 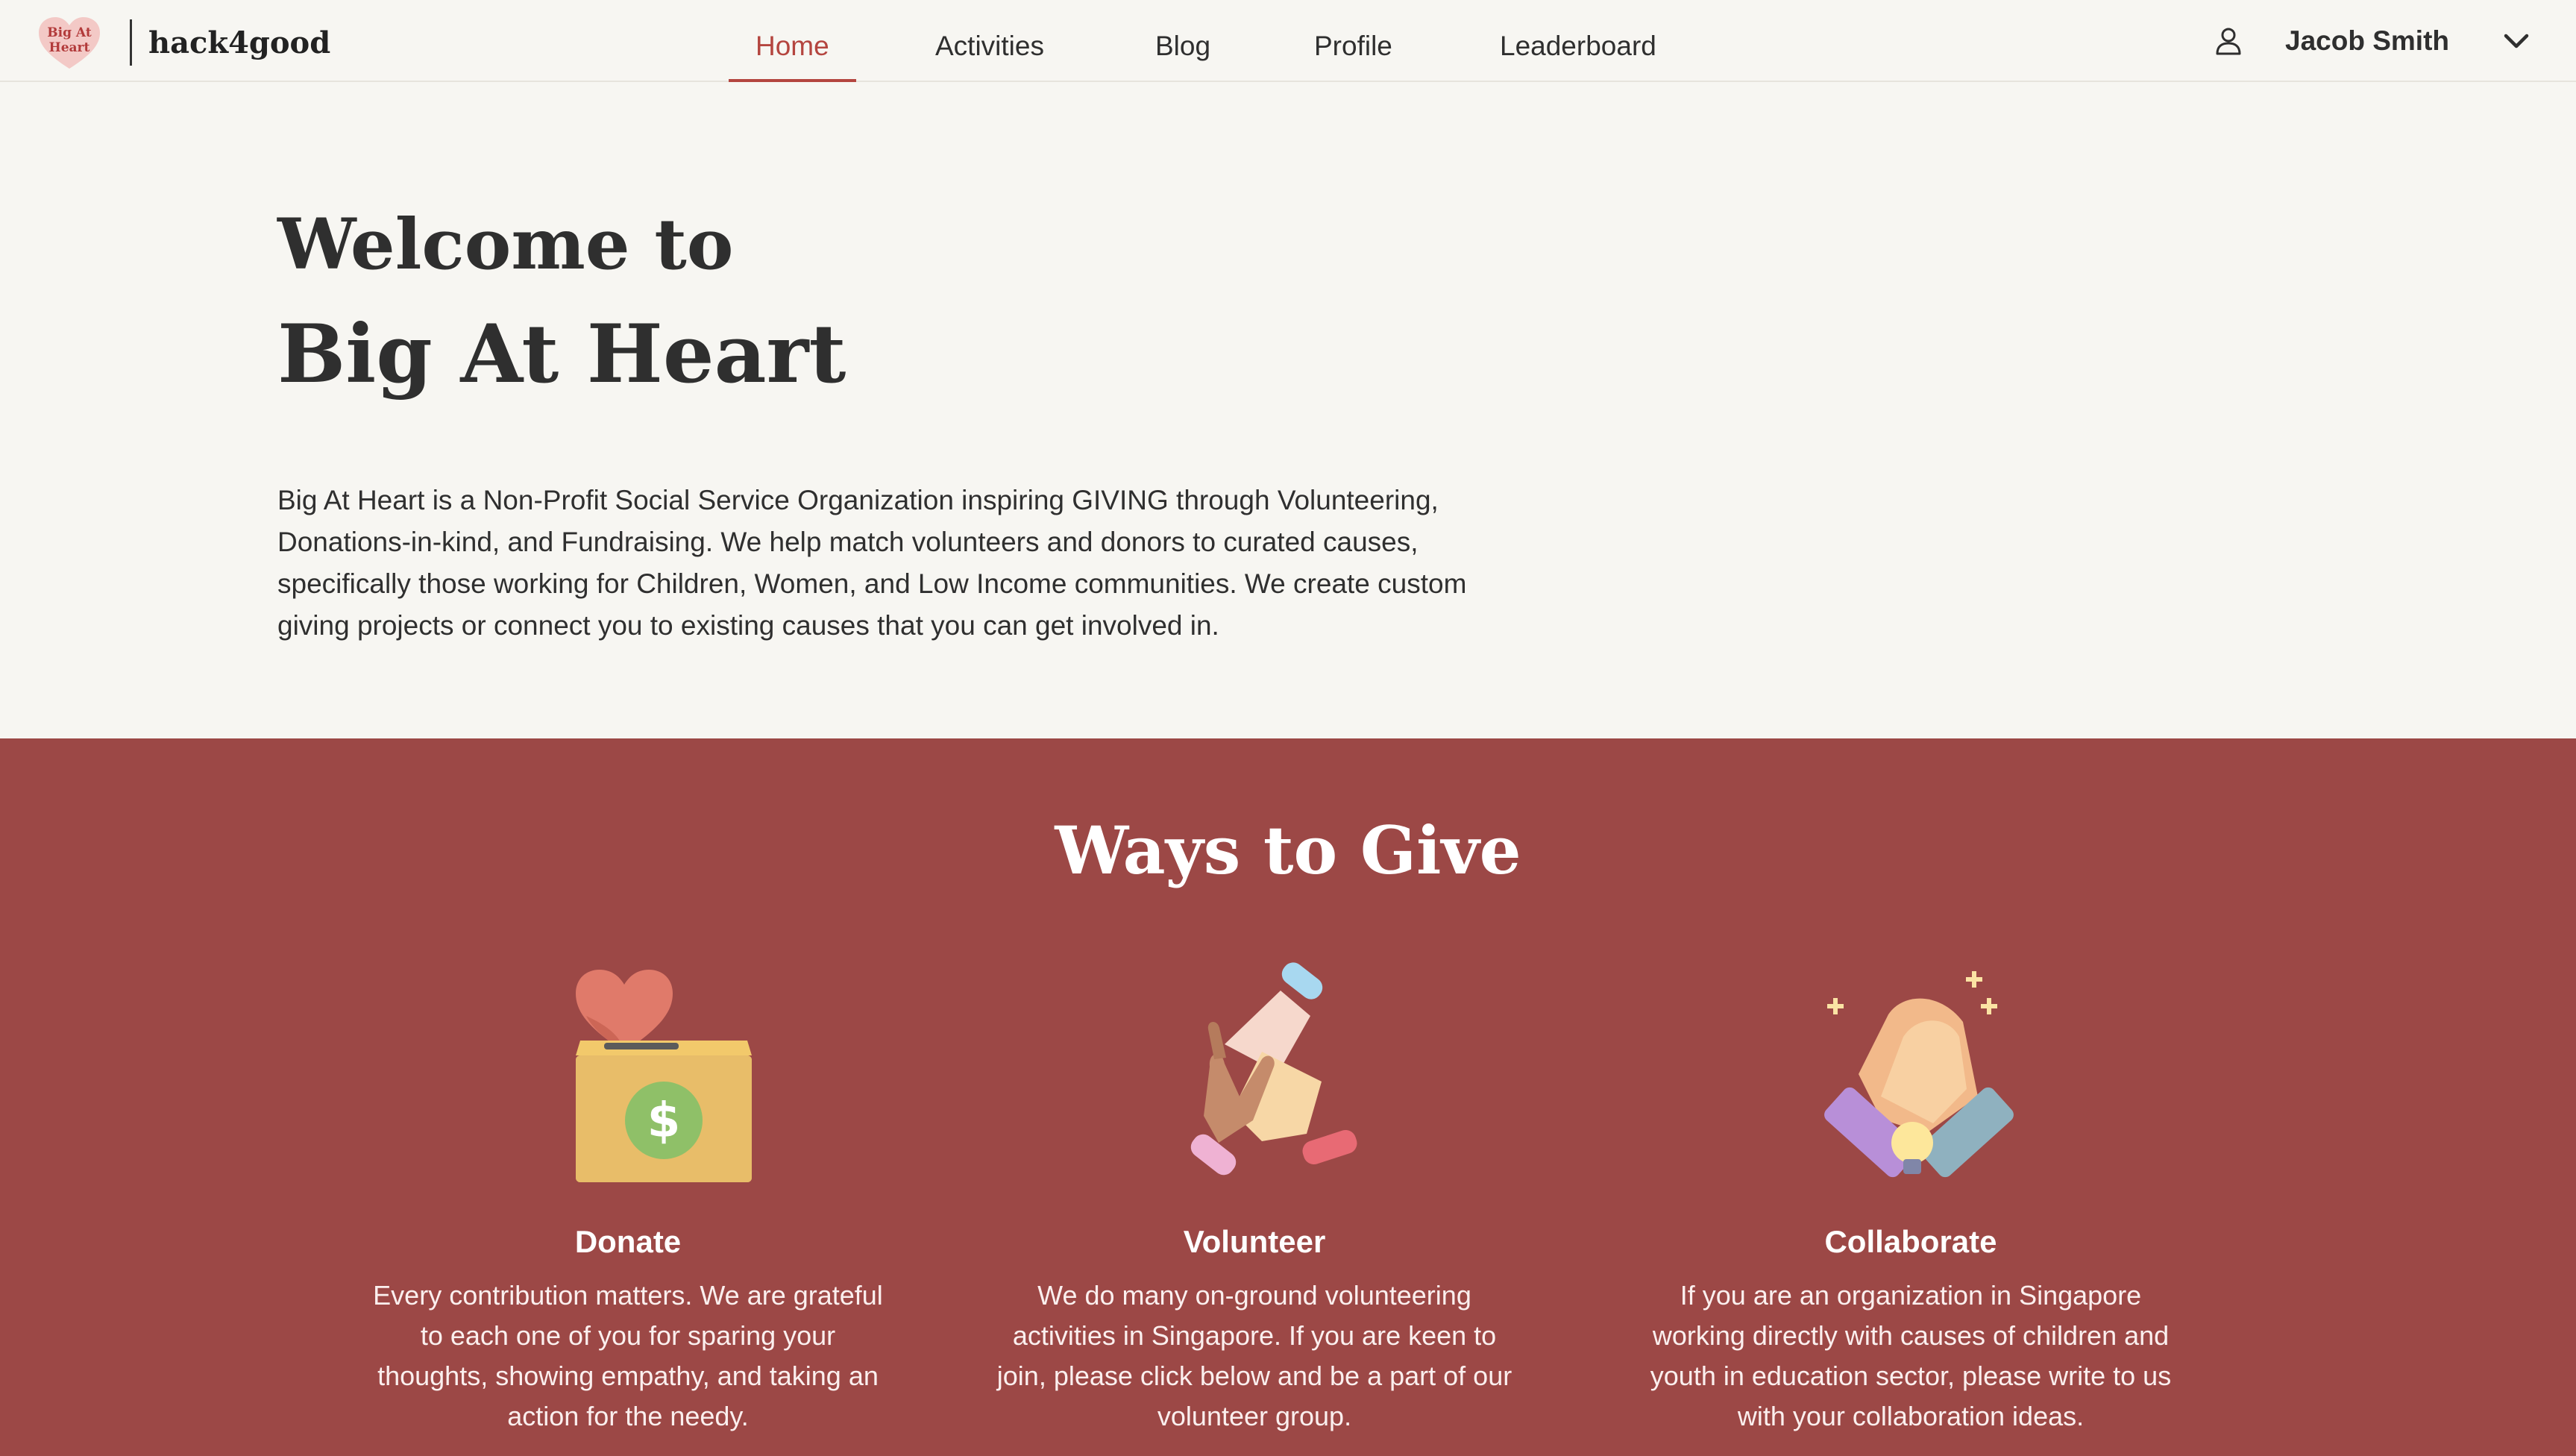 I want to click on card-donate-title: Donate, so click(x=628, y=1241).